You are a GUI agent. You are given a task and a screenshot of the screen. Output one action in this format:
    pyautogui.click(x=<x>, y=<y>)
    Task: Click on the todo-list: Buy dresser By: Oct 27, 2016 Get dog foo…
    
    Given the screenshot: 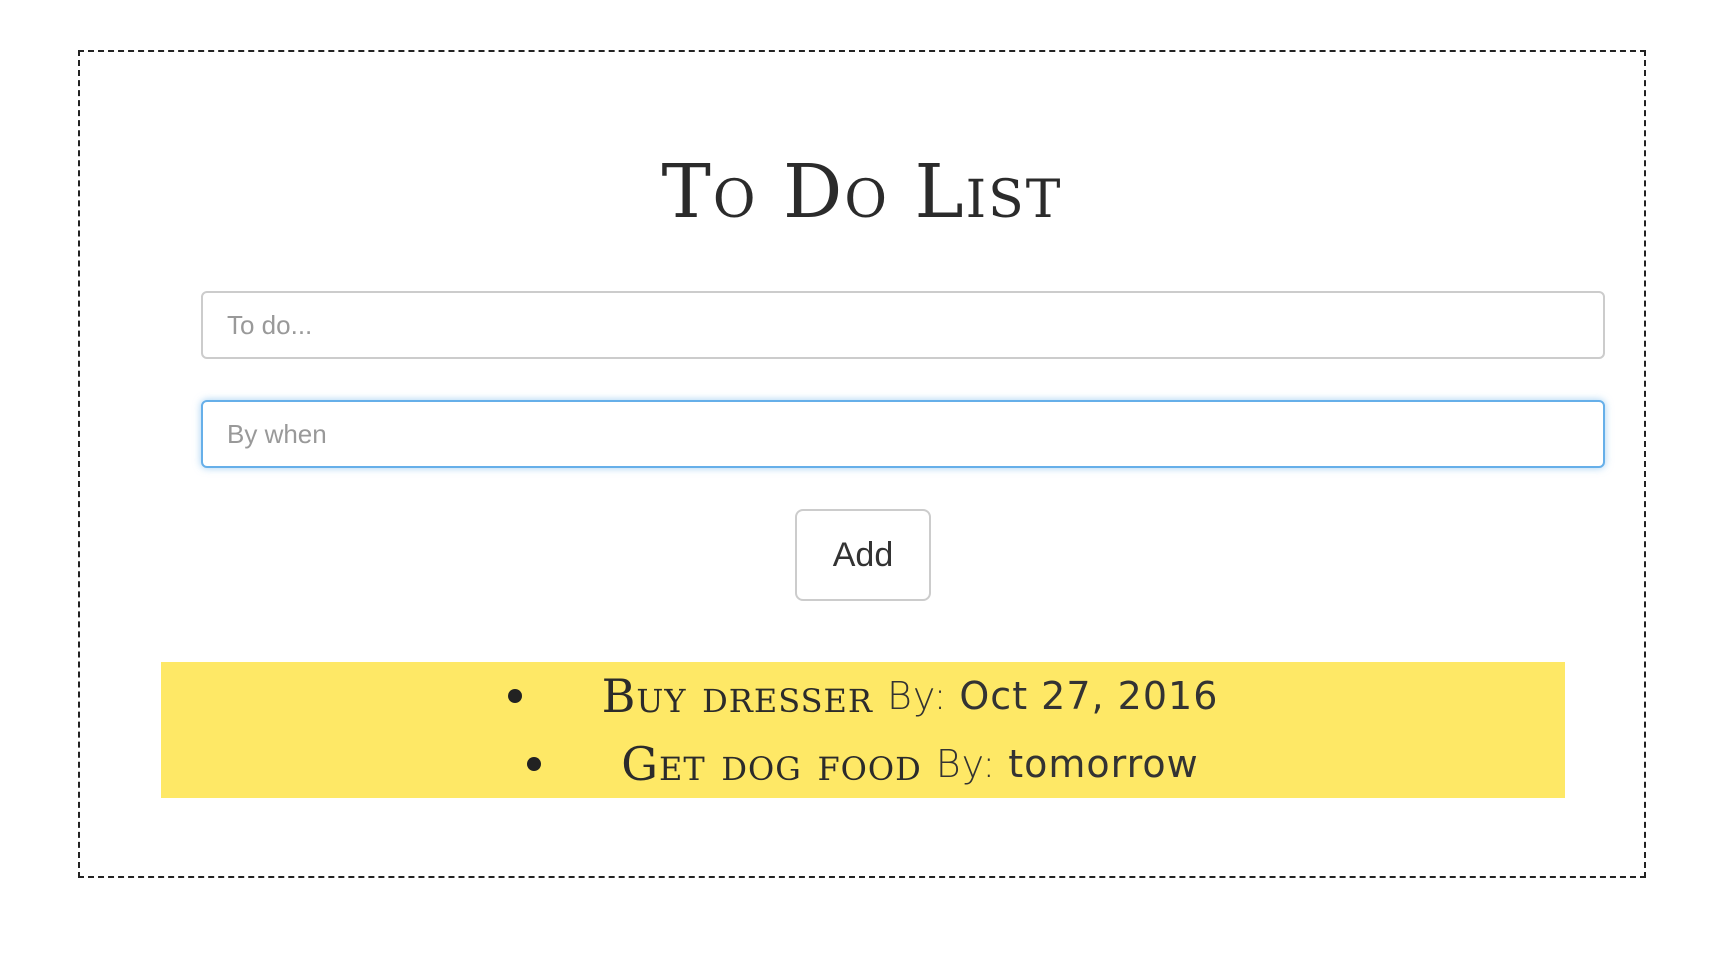 What is the action you would take?
    pyautogui.click(x=863, y=730)
    